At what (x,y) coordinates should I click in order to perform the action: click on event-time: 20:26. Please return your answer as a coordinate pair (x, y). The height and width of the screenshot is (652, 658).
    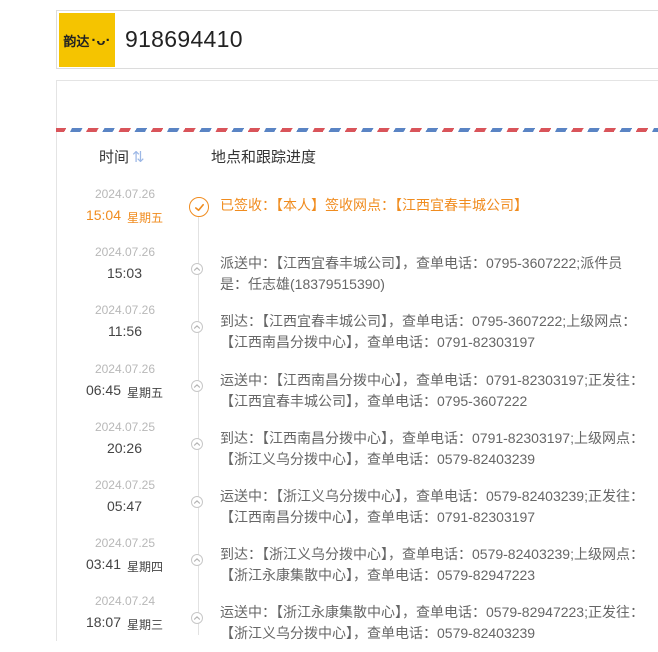
    Looking at the image, I should click on (124, 447).